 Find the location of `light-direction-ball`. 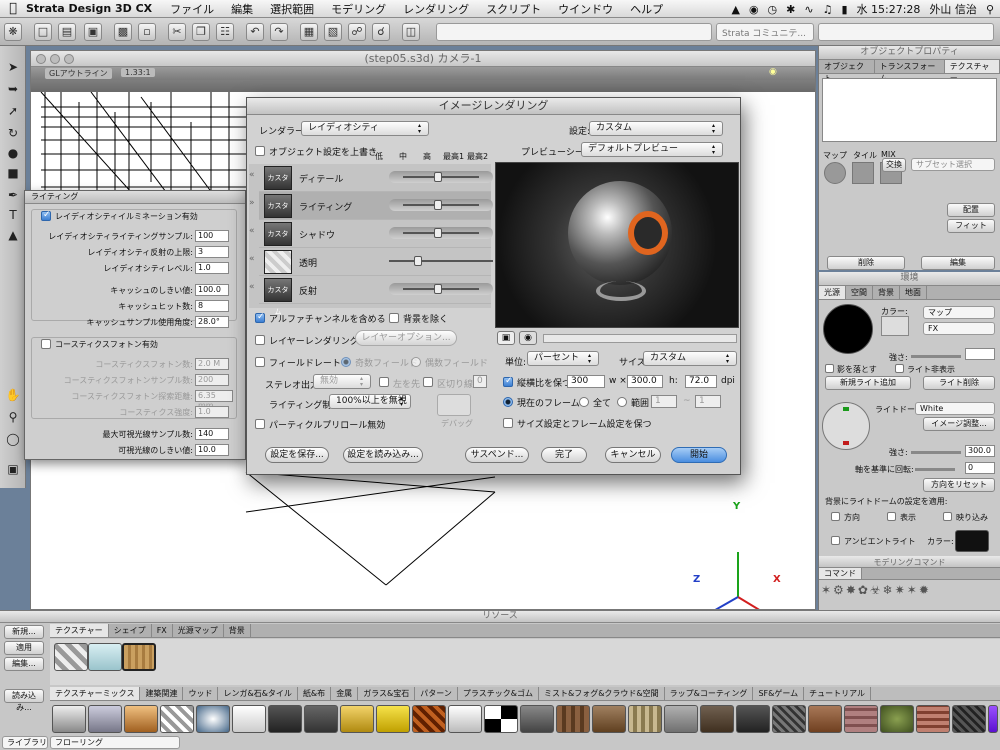

light-direction-ball is located at coordinates (848, 329).